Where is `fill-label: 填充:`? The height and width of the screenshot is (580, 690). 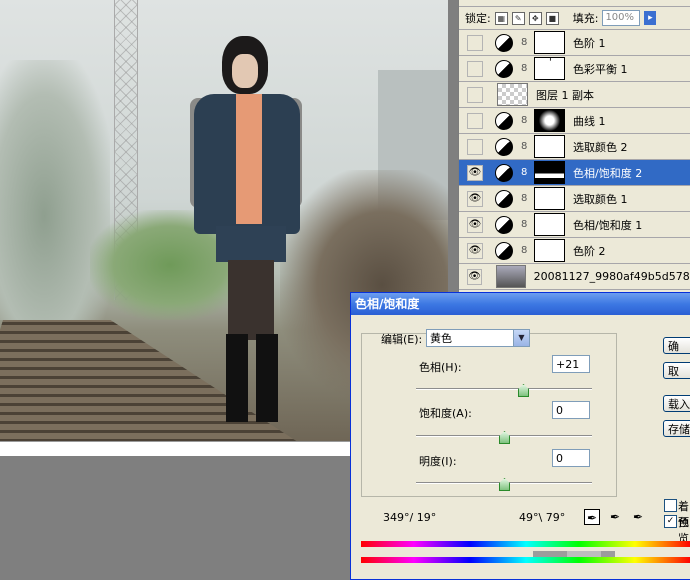 fill-label: 填充: is located at coordinates (585, 18).